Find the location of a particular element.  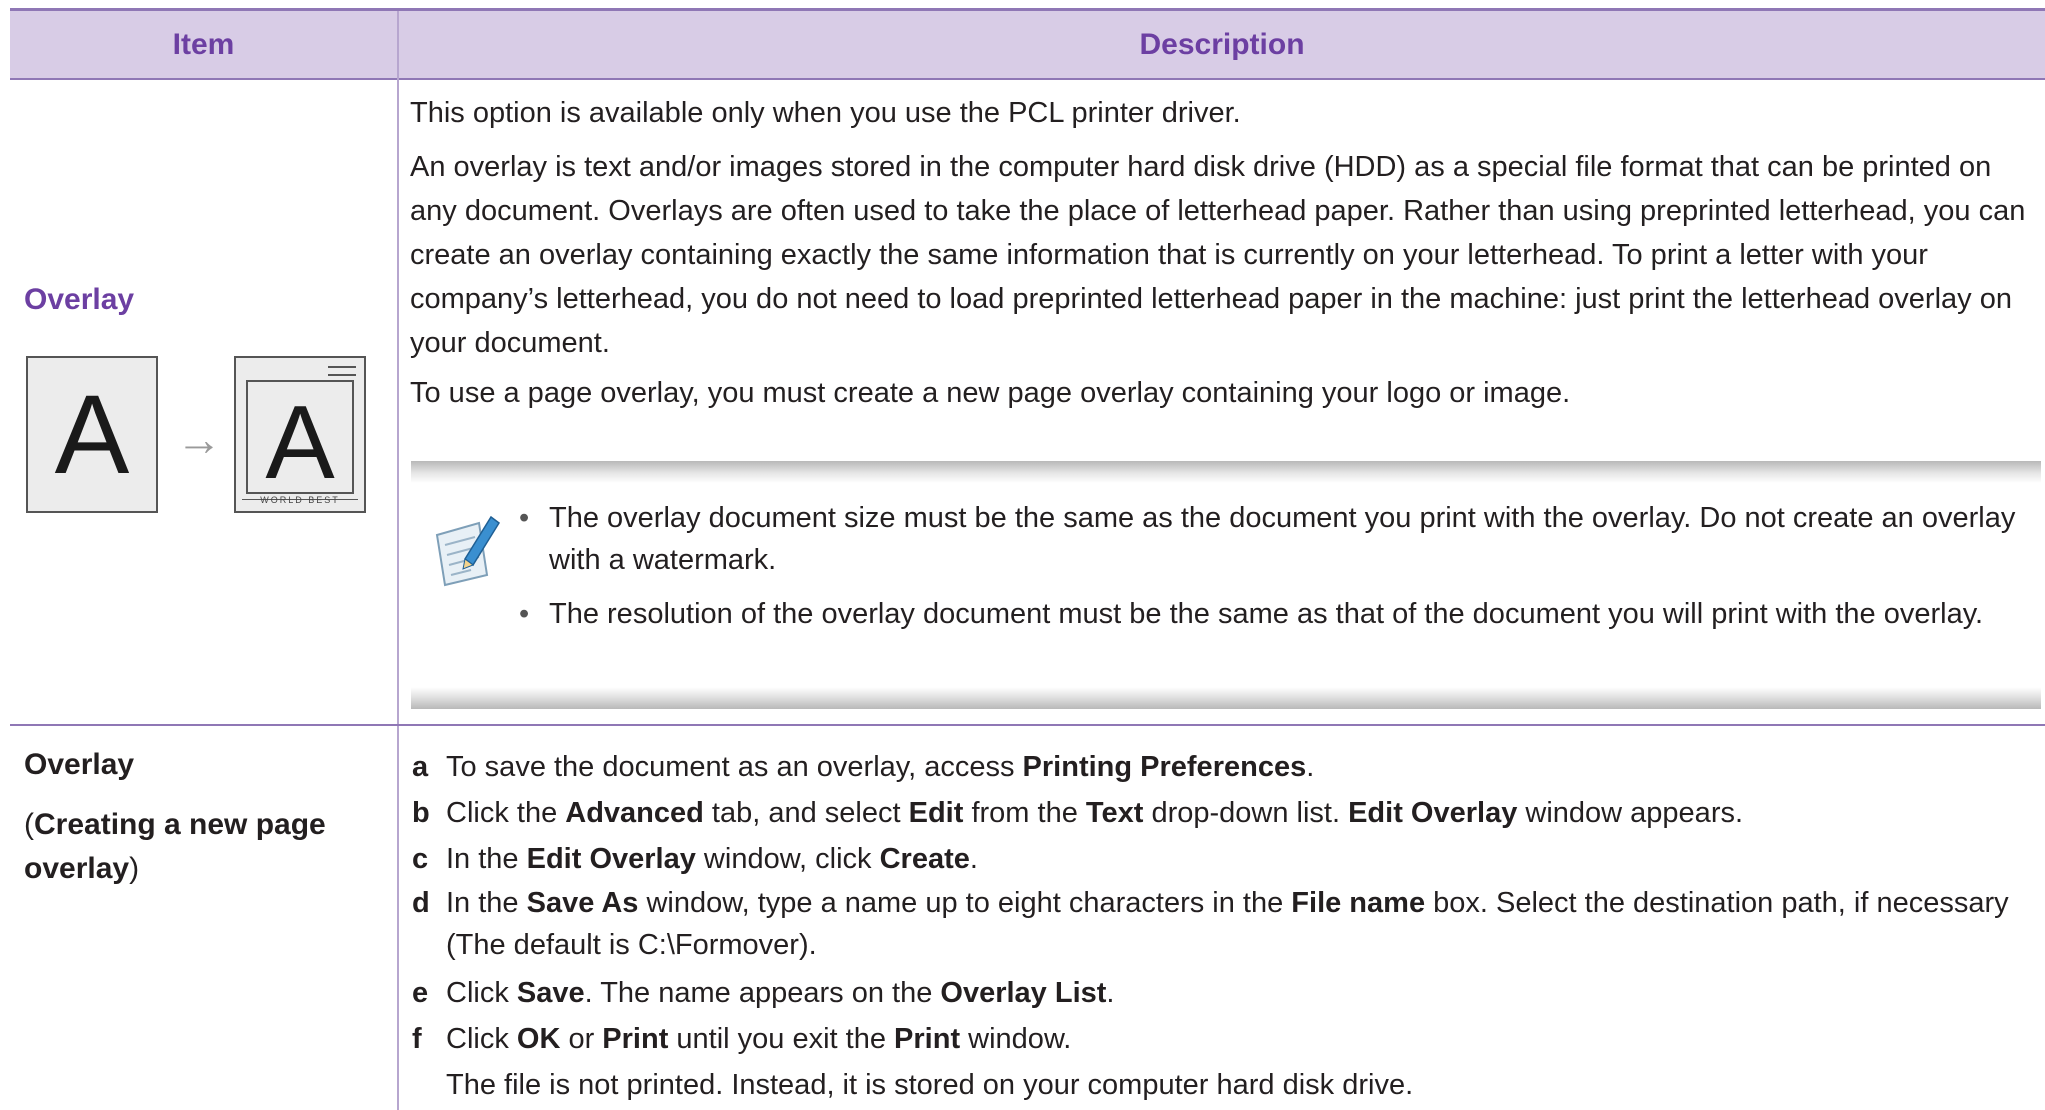

overlay-frame: A is located at coordinates (300, 440).